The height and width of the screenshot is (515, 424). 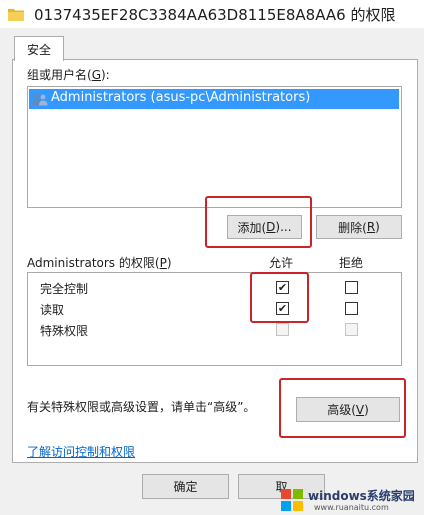 I want to click on advanced-hint-text: 有关特殊权限或高级设置，请单击“高级”。, so click(x=141, y=407).